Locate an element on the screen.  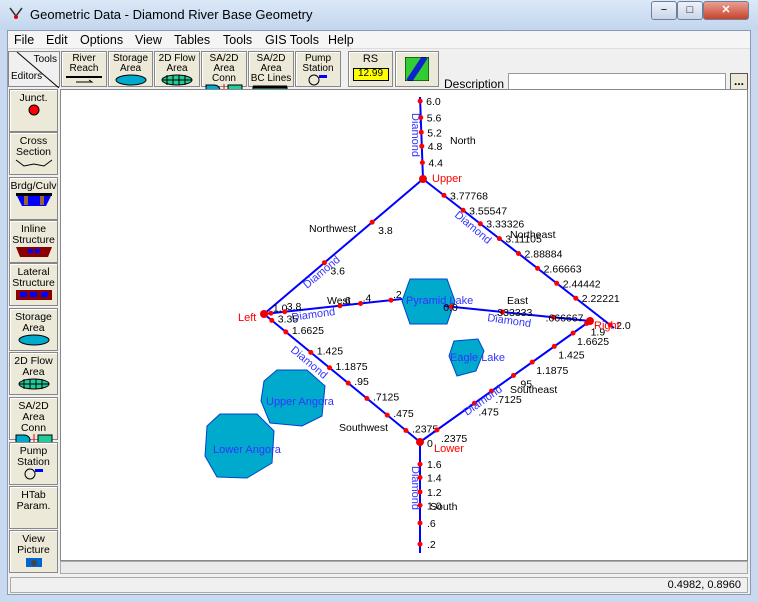
menu-tables: Tables is located at coordinates (192, 40).